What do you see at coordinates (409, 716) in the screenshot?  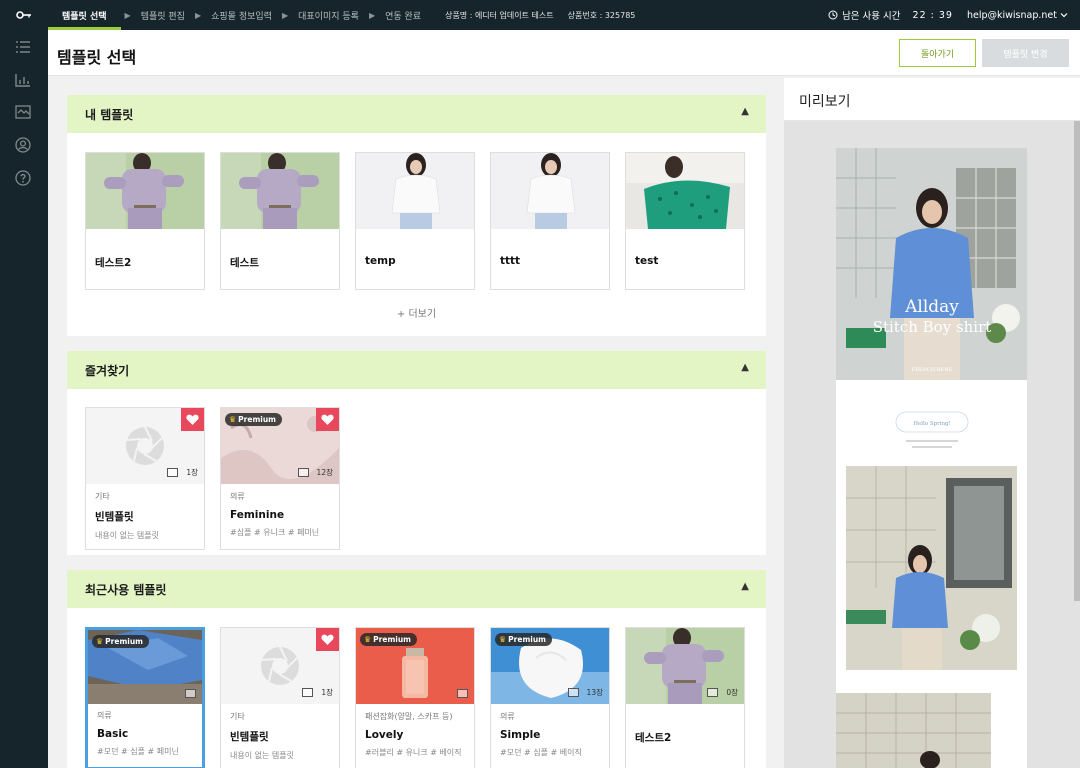 I see `template-category: 패션잡화(양말, 스카프 등)` at bounding box center [409, 716].